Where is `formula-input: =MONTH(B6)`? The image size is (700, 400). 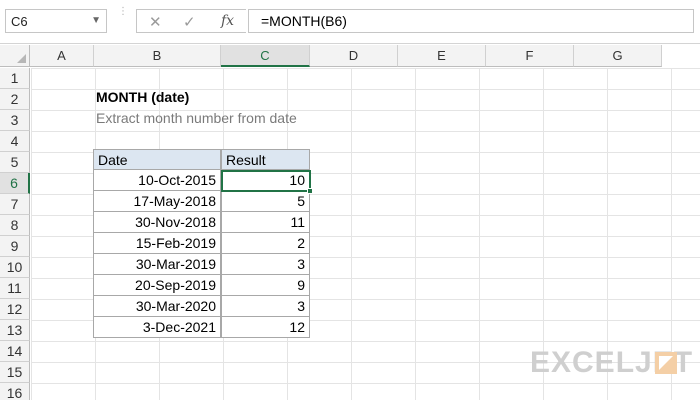 formula-input: =MONTH(B6) is located at coordinates (471, 21).